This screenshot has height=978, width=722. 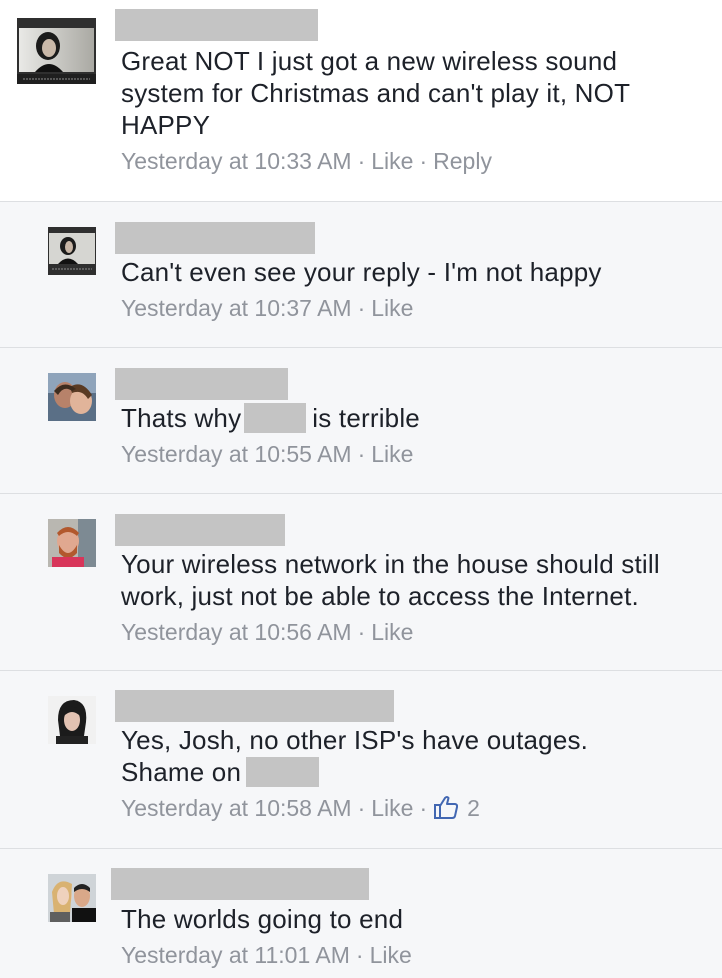 I want to click on comment-text-part: Thats why, so click(x=181, y=418).